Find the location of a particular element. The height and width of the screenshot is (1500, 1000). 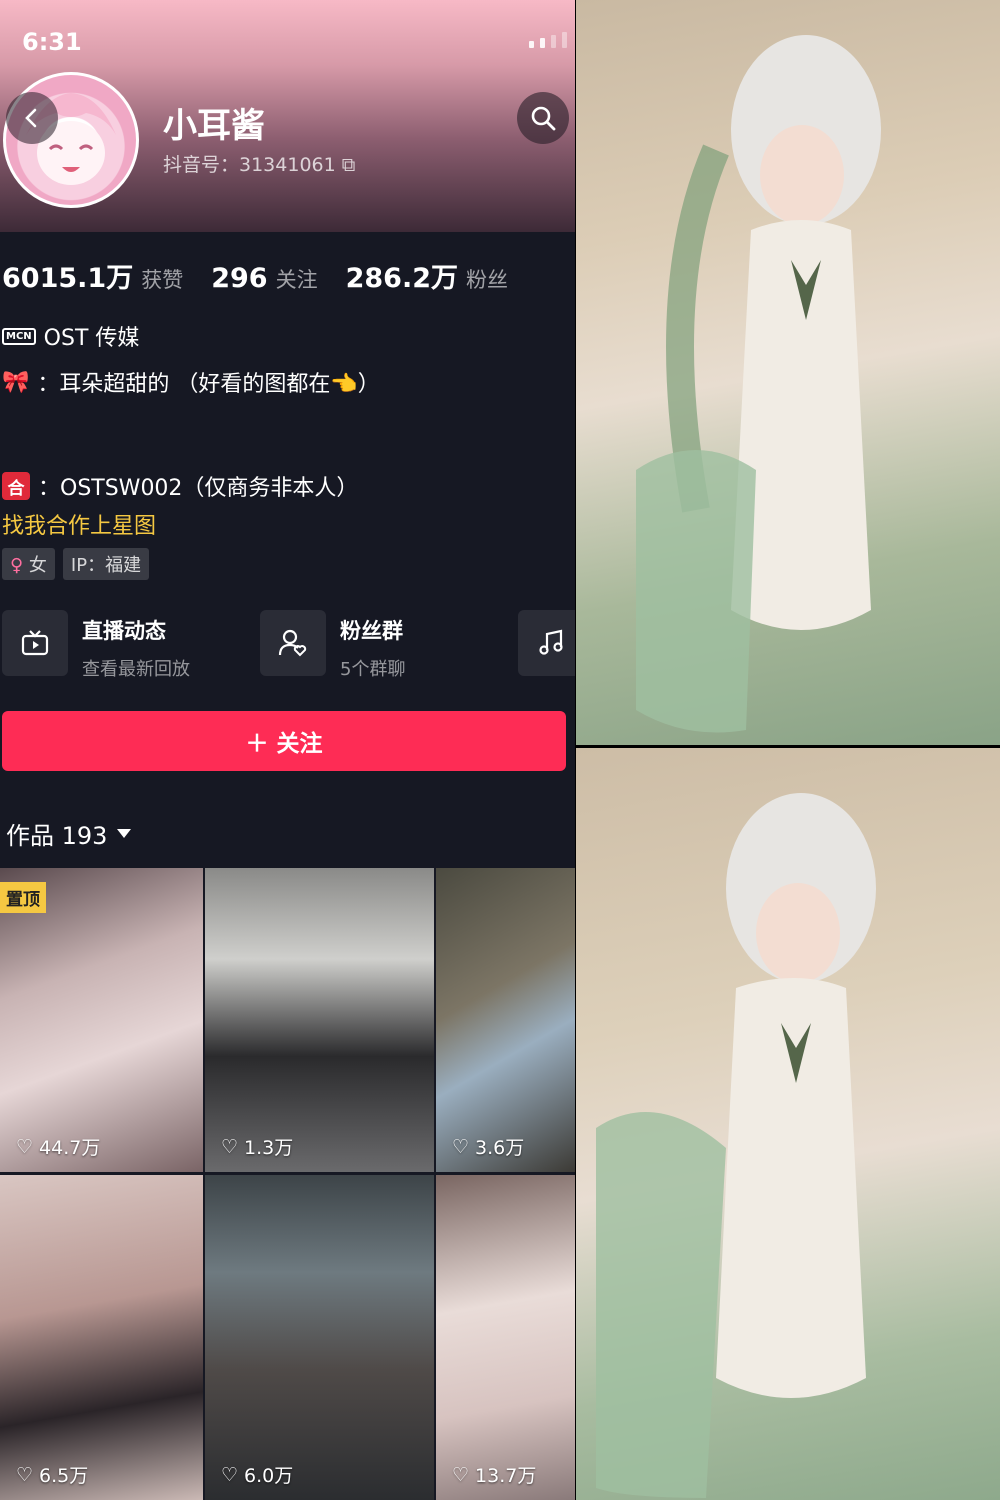

feature-sub: 5个群聊 is located at coordinates (373, 669).